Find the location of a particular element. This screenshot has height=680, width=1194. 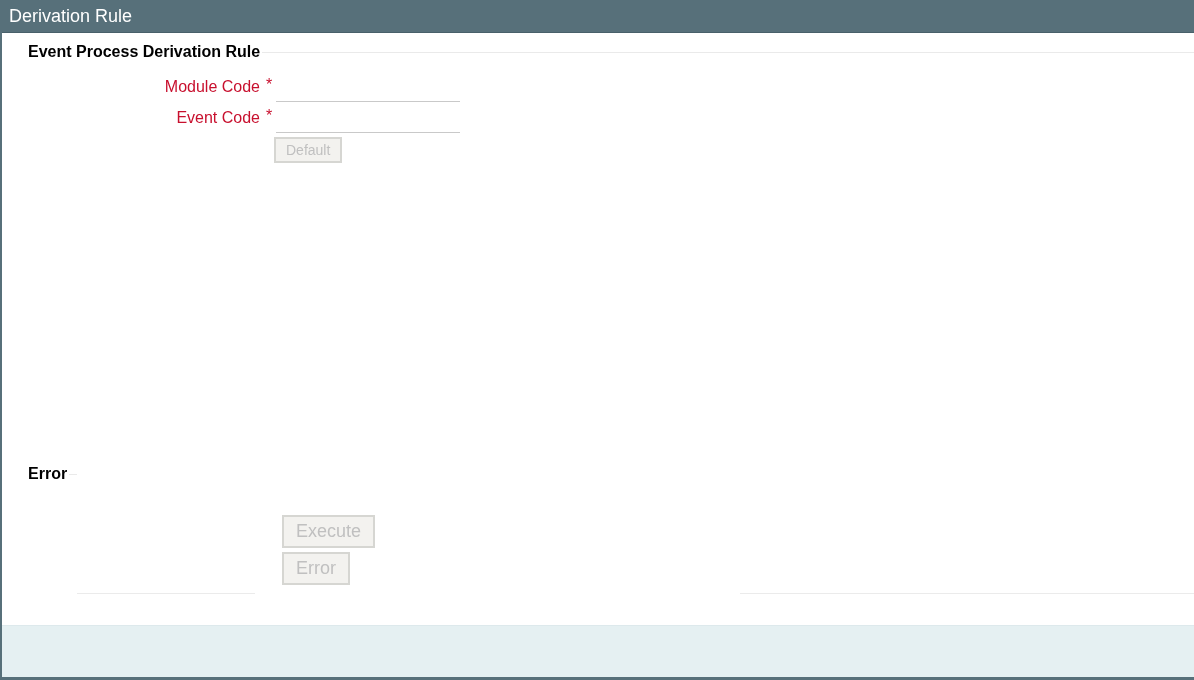

field-label: Event Code is located at coordinates (217, 118).